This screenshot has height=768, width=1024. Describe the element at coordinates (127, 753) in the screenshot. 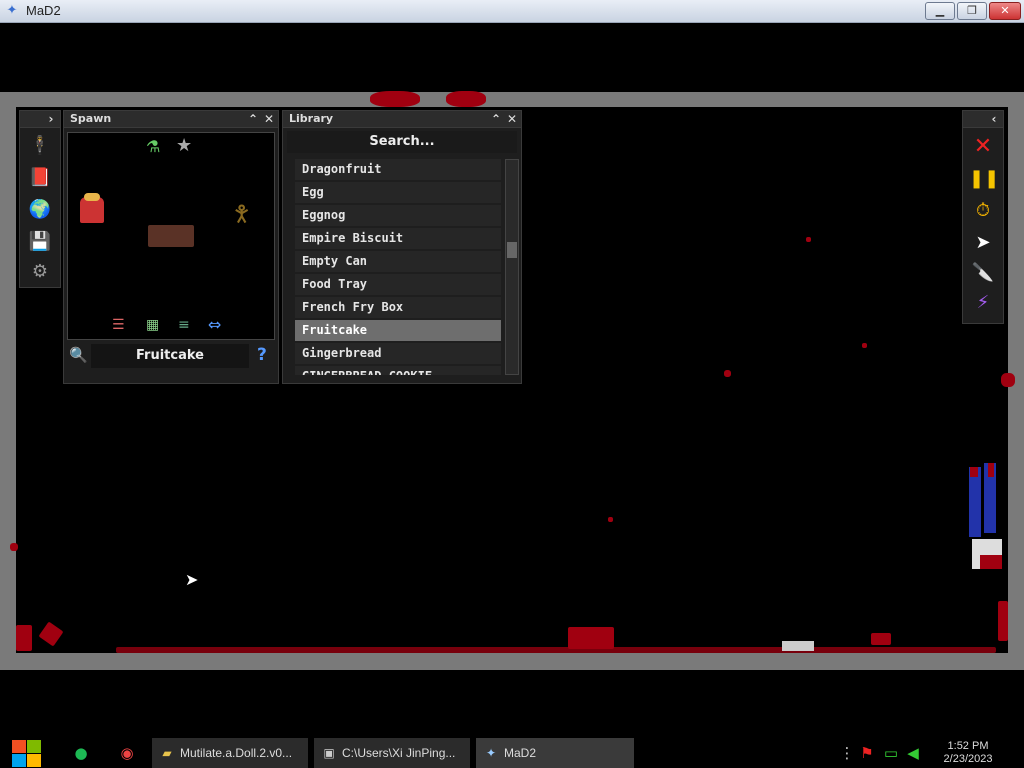

I see `chrome-icon: ◉` at that location.